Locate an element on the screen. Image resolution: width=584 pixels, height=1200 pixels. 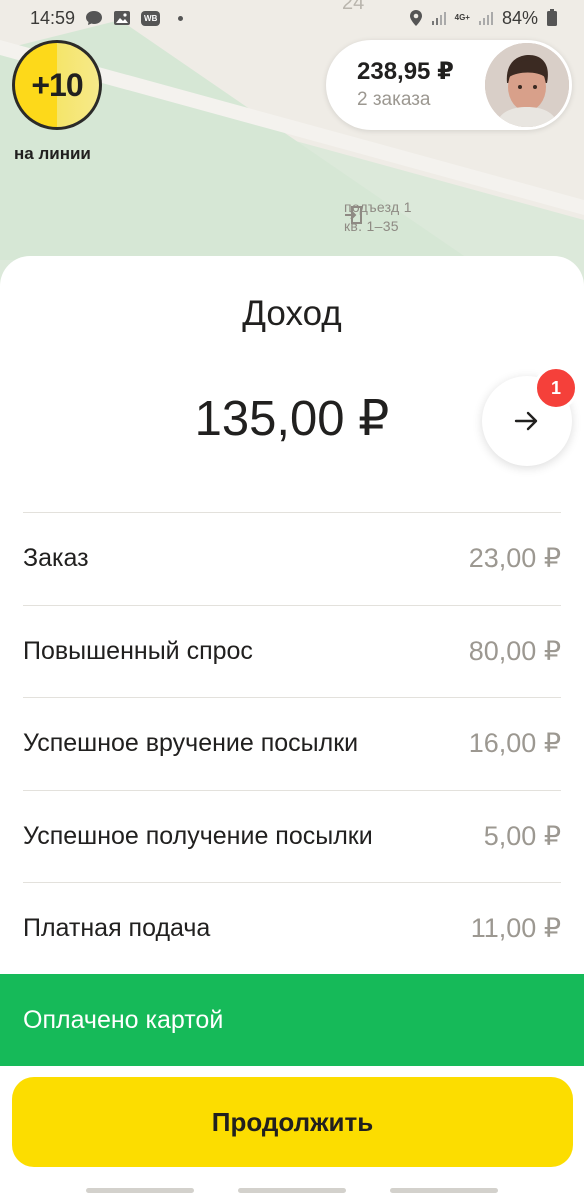
sheet-title: Доход is located at coordinates (292, 313).